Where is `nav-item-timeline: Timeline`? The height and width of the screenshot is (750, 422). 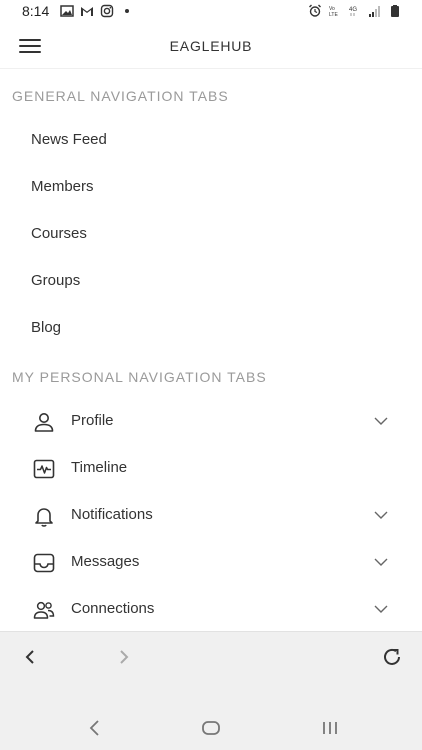
nav-item-timeline: Timeline is located at coordinates (211, 469).